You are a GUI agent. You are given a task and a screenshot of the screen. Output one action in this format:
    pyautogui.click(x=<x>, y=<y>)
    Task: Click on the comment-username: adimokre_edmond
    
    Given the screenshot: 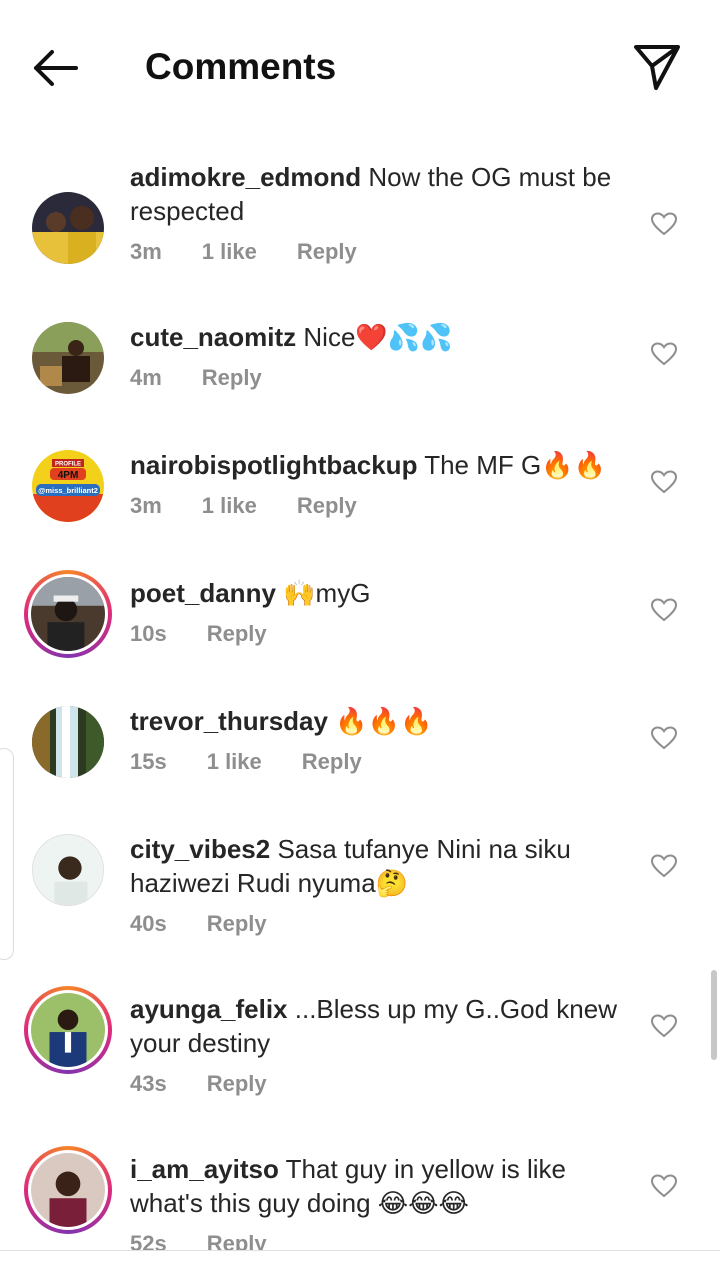 What is the action you would take?
    pyautogui.click(x=245, y=177)
    